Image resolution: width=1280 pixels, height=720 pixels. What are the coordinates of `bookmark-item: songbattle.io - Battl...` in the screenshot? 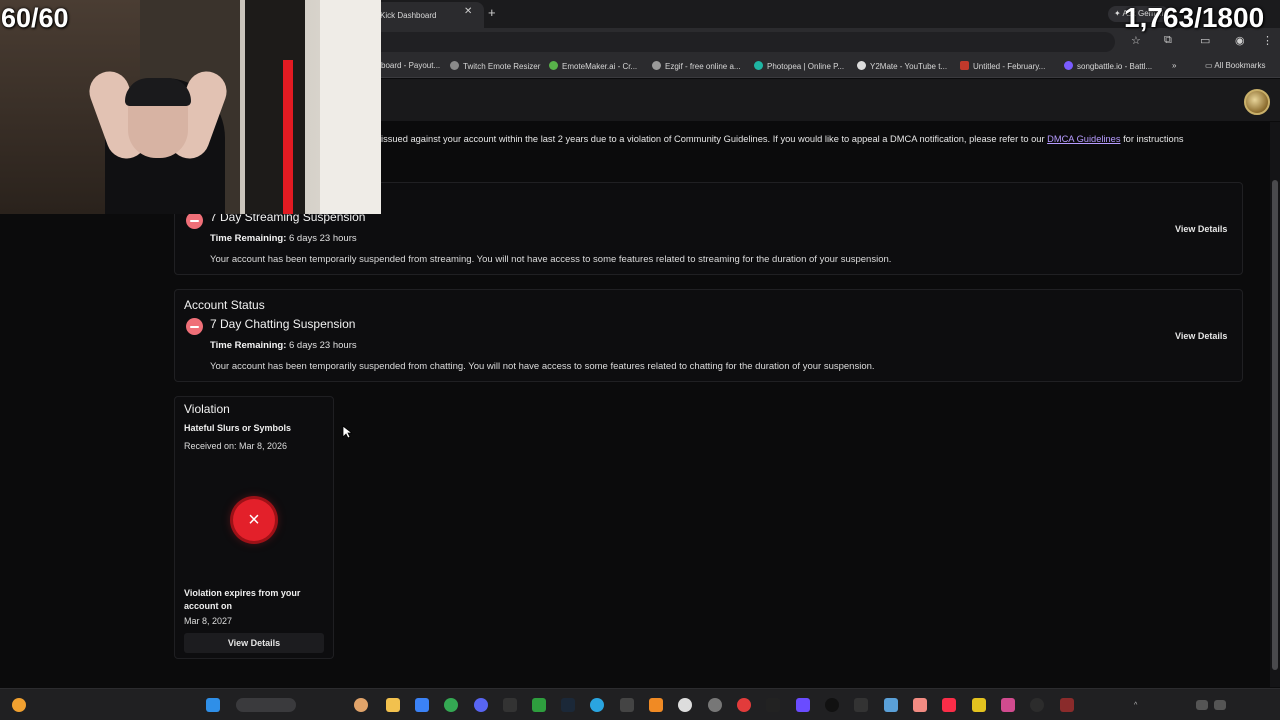 It's located at (1108, 66).